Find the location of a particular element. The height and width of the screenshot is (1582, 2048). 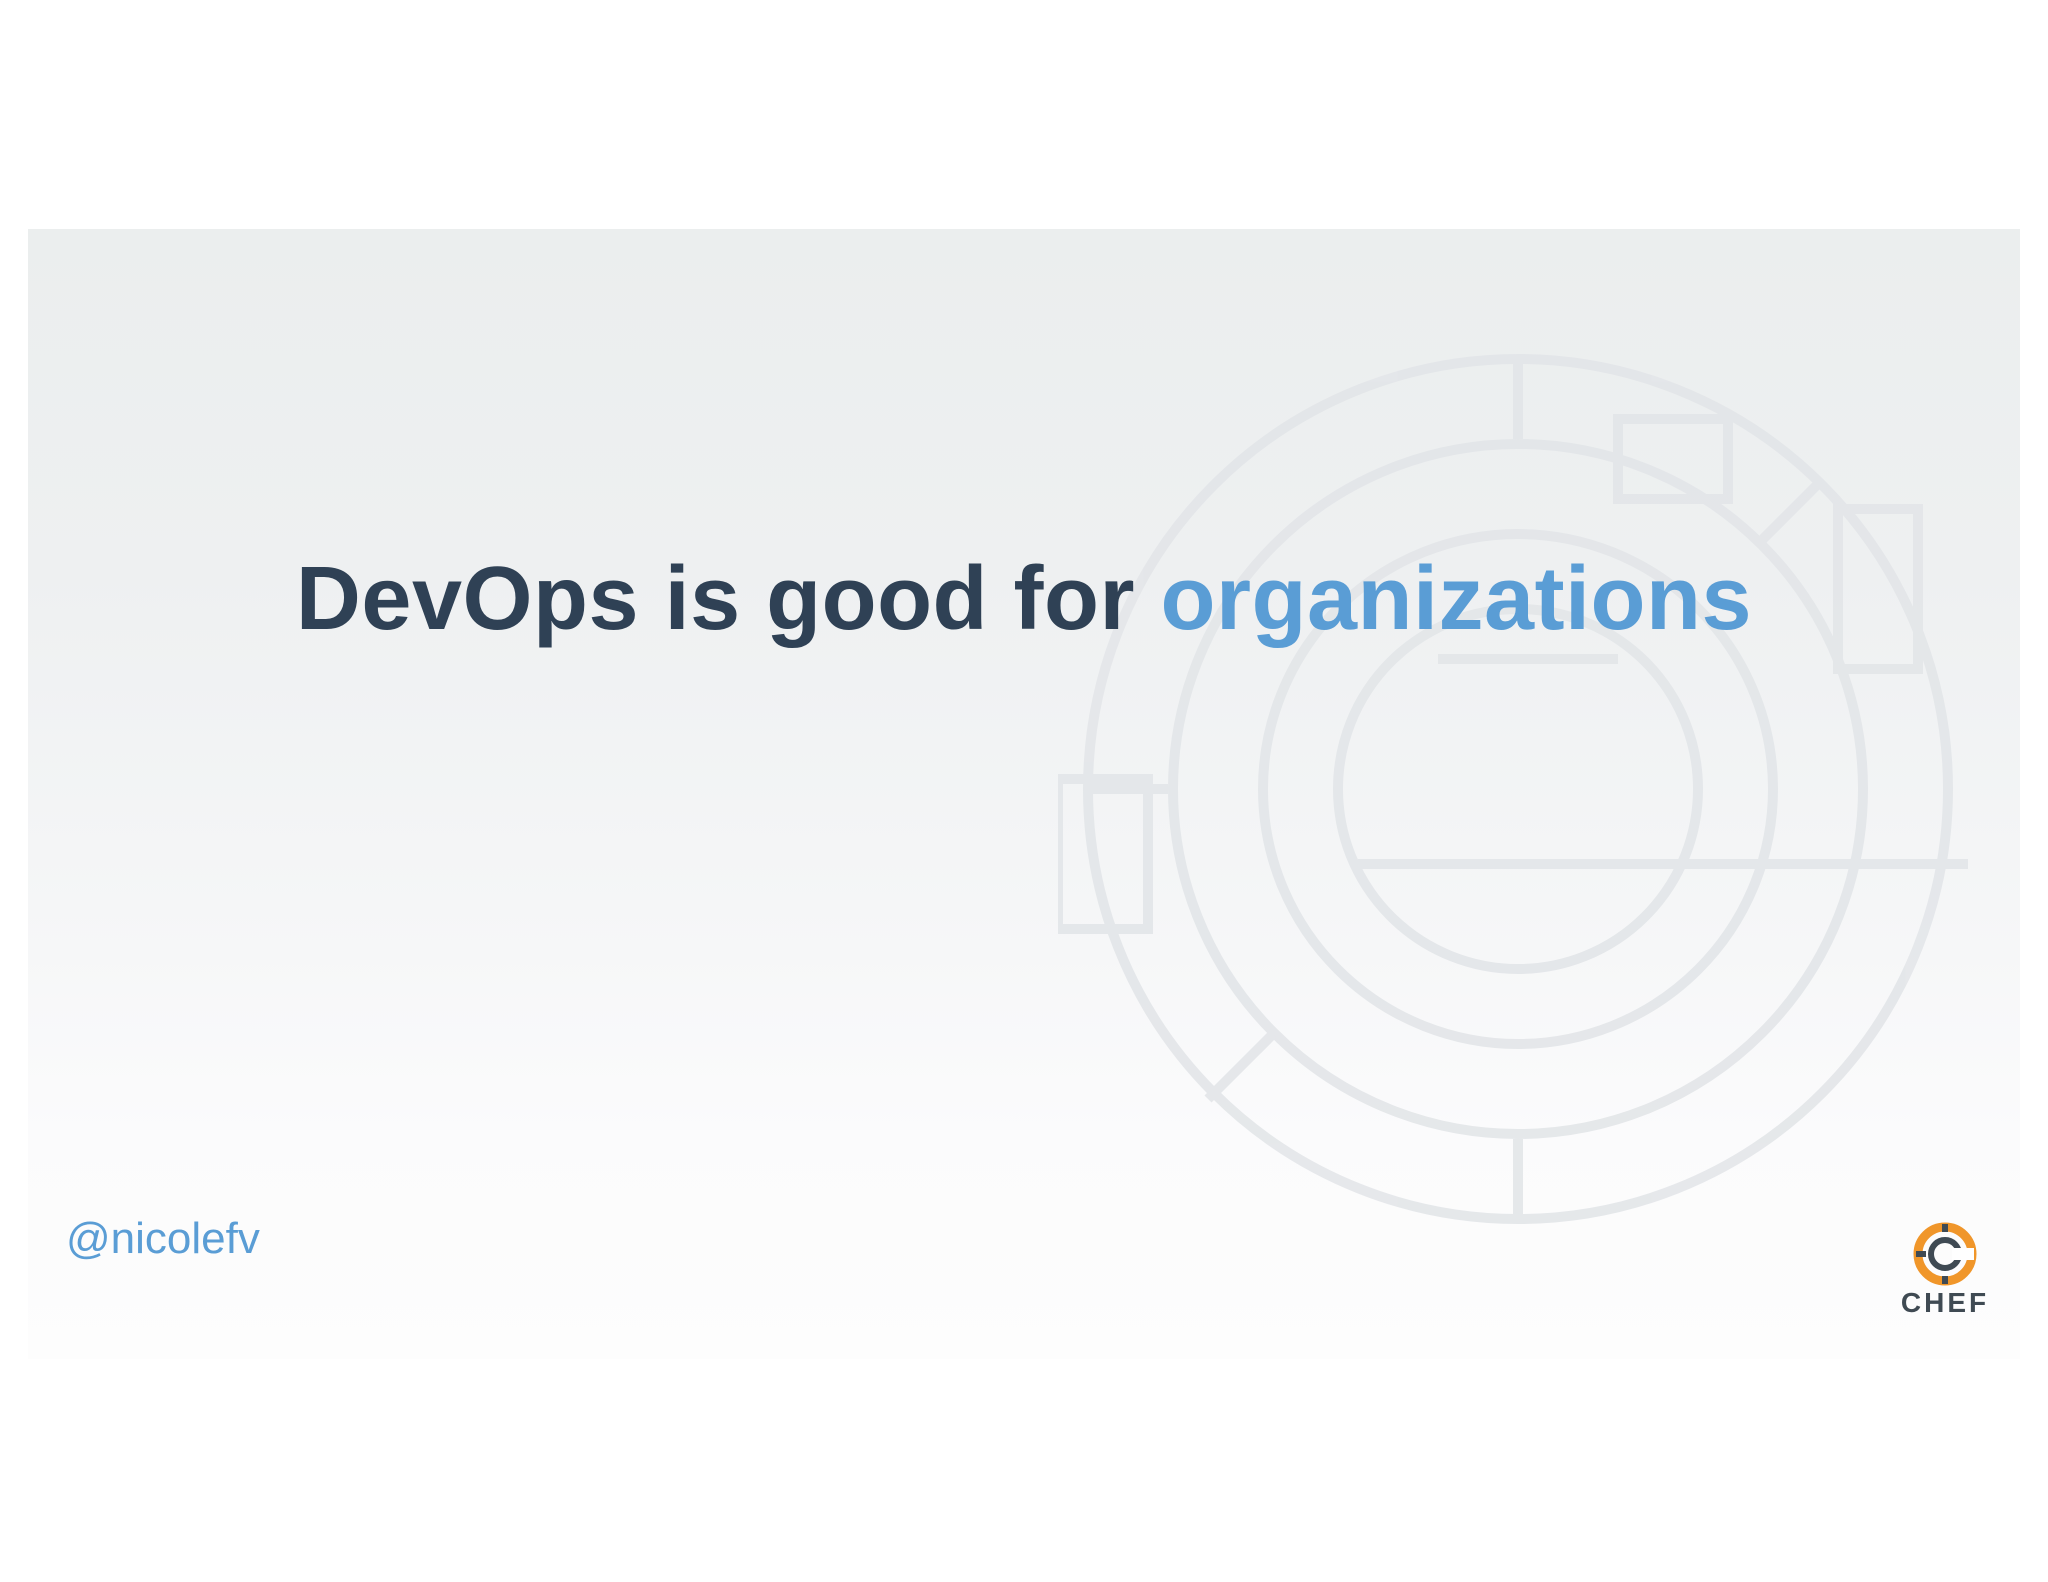

twitter-handle: @nicolefv is located at coordinates (163, 1238).